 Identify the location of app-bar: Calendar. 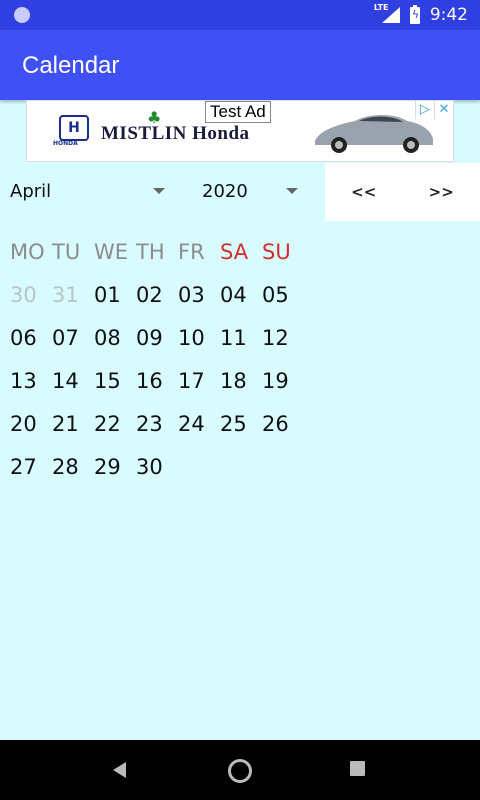
(240, 65).